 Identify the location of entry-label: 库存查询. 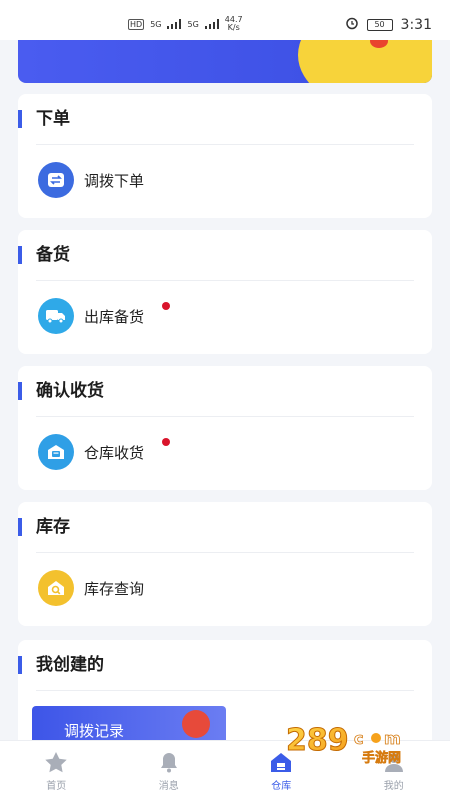
(114, 588).